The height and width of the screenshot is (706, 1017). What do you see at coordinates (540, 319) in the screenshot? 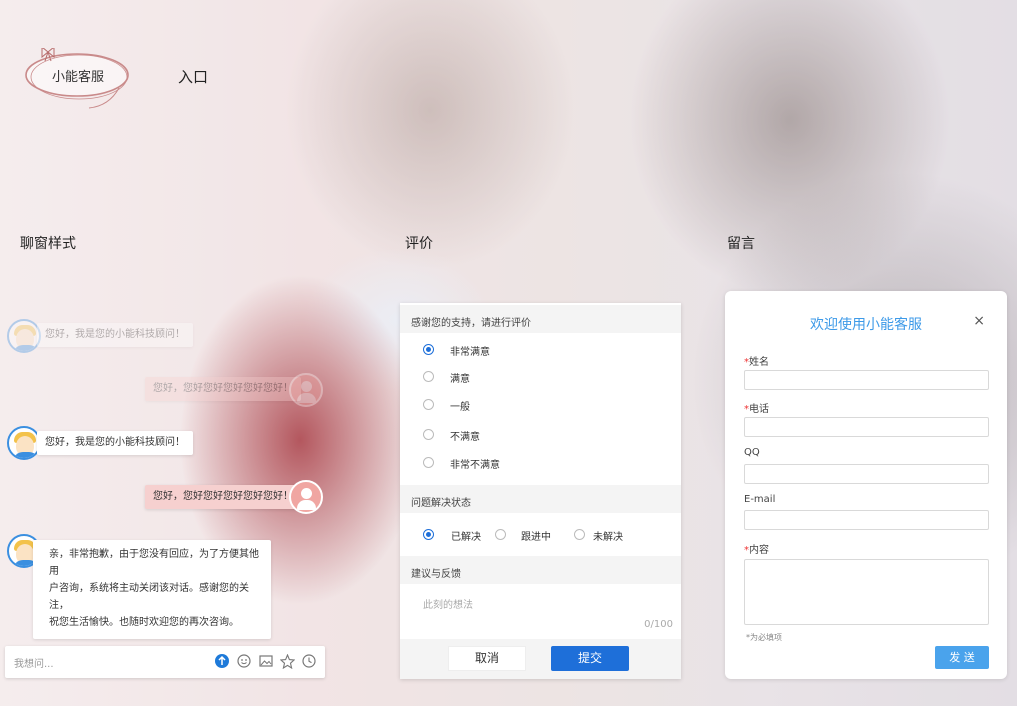
I see `eval-header: 感谢您的支持，请进行评价` at bounding box center [540, 319].